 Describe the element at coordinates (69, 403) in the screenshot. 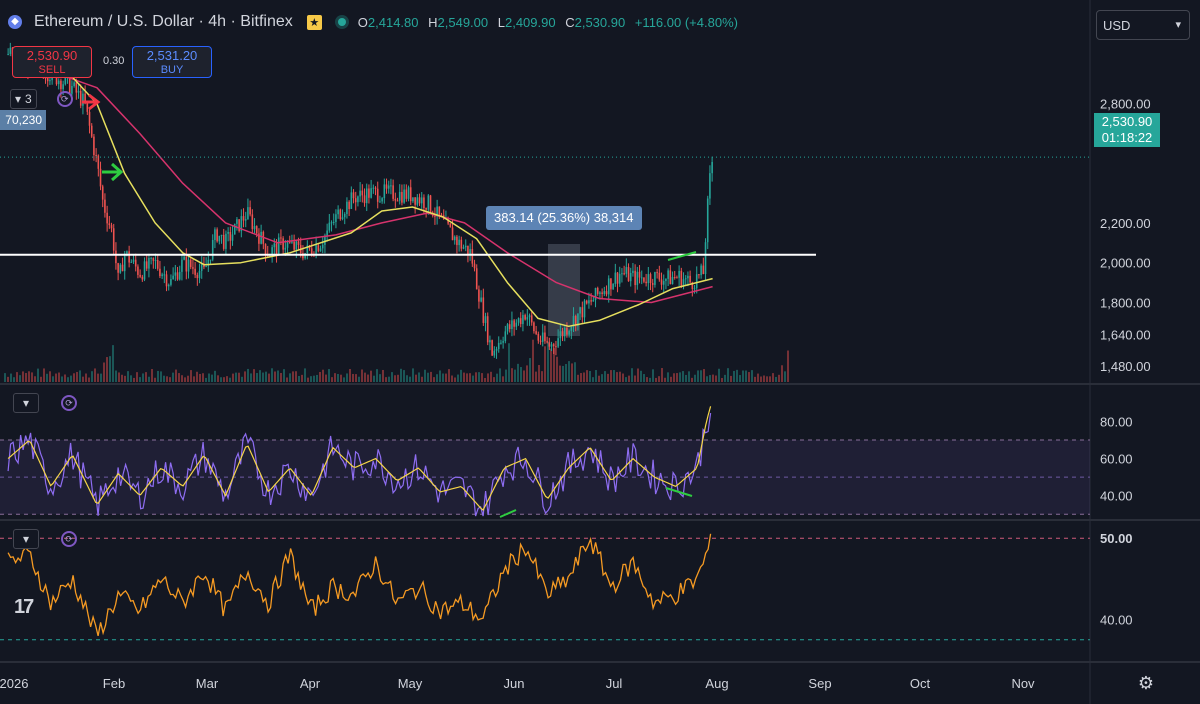

I see `rsi-source-icon: ⟳` at that location.